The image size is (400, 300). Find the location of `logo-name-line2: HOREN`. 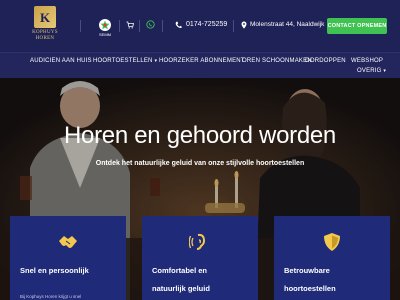

logo-name-line2: HOREN is located at coordinates (45, 38).